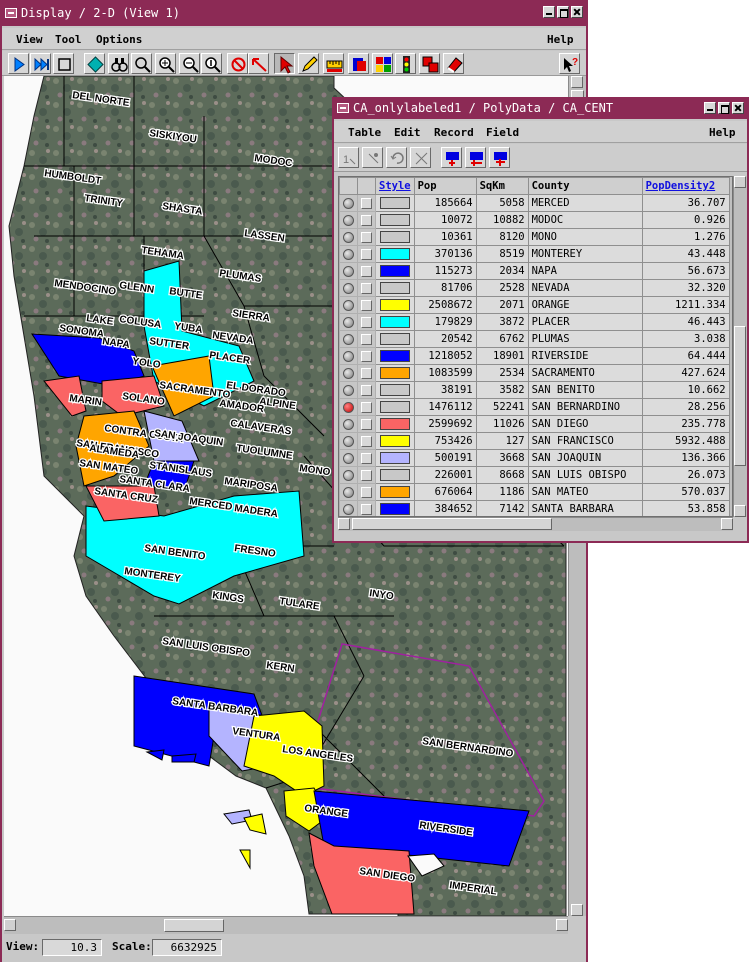  Describe the element at coordinates (685, 322) in the screenshot. I see `popdensity-cell: 46.443` at that location.